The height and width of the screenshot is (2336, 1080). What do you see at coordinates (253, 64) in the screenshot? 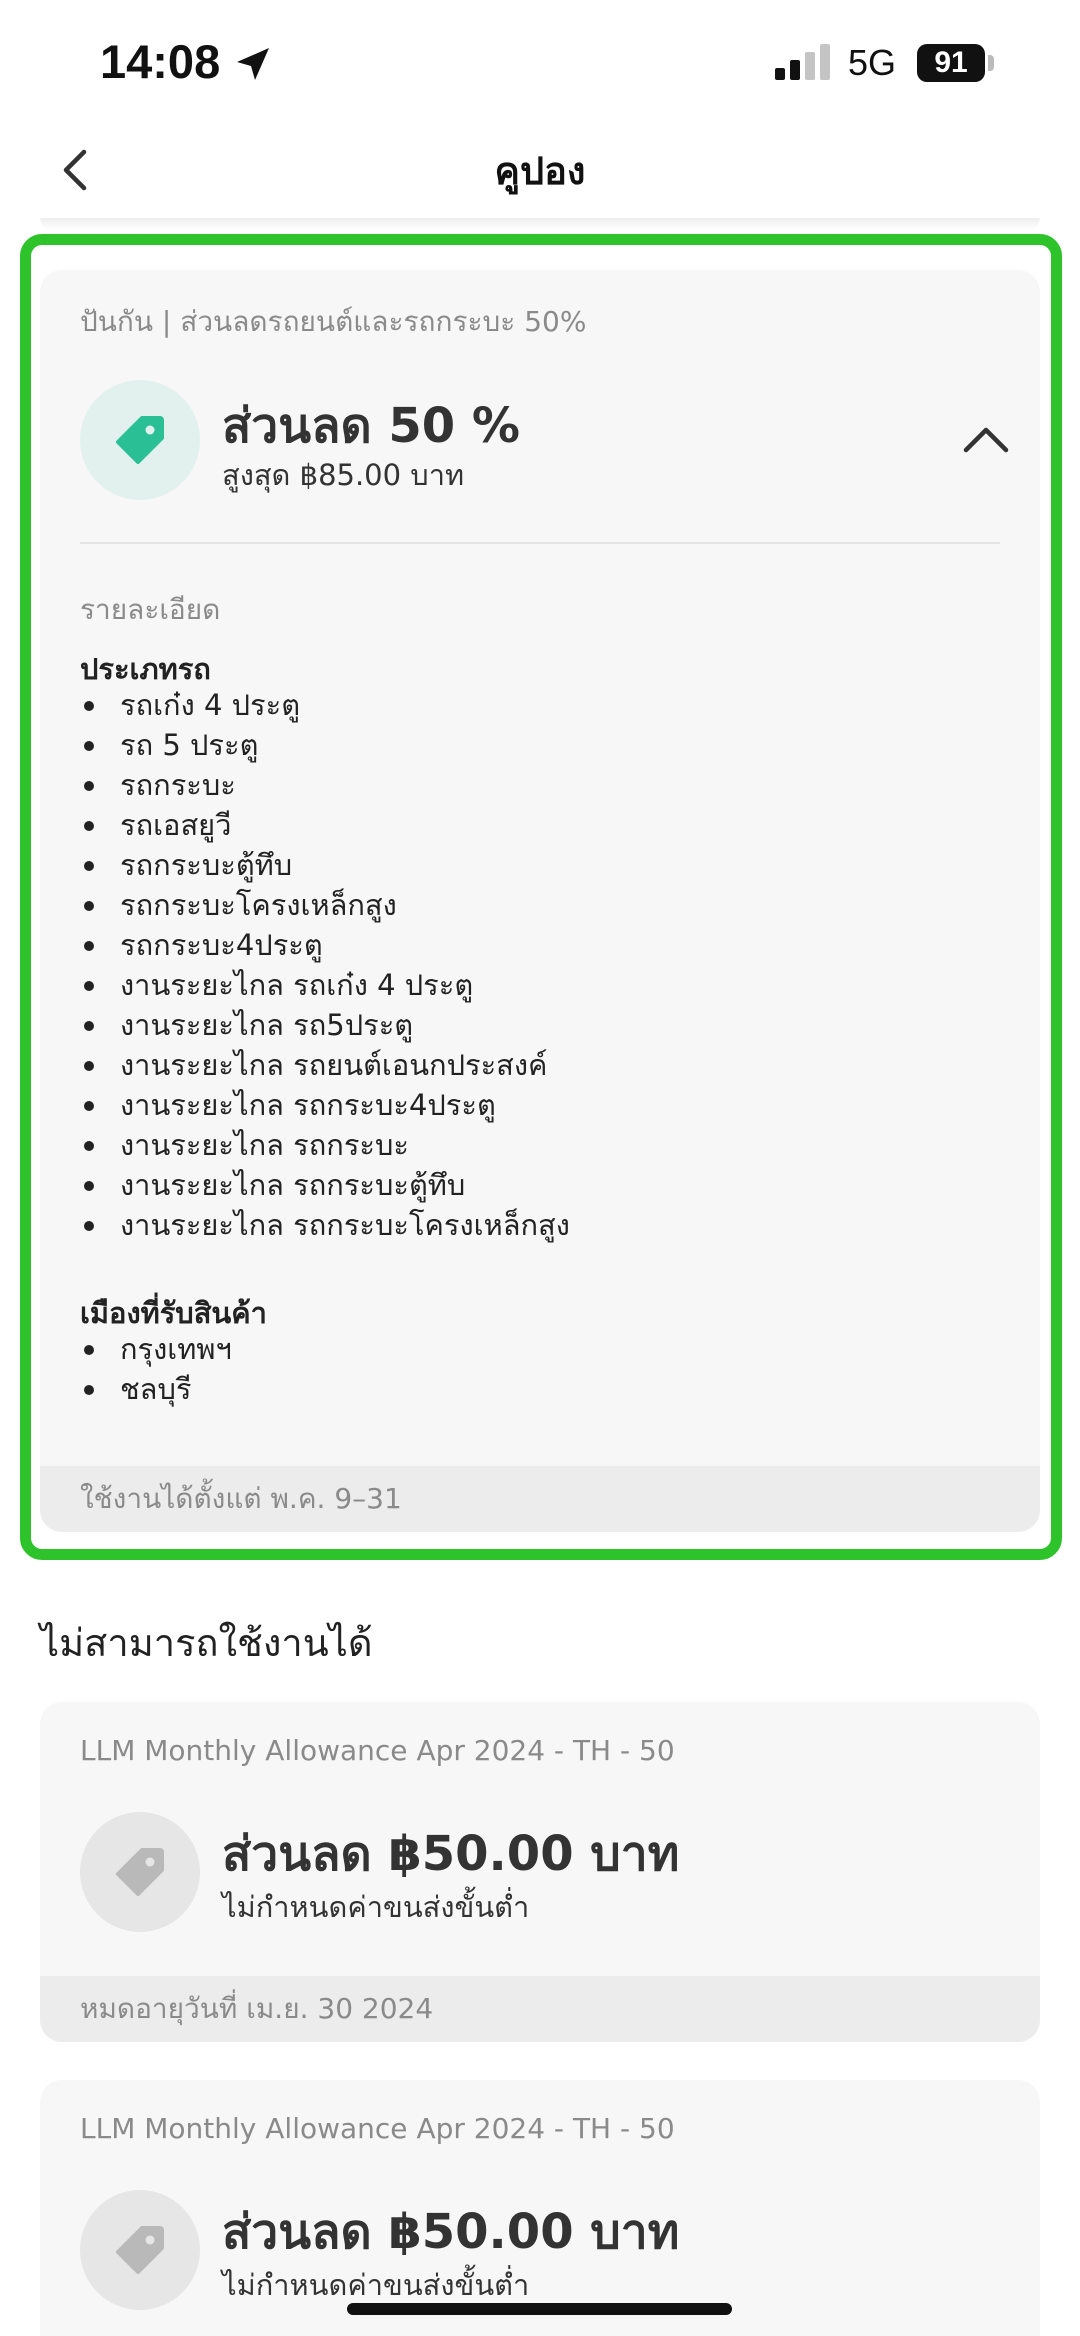
I see `location-arrow-icon` at bounding box center [253, 64].